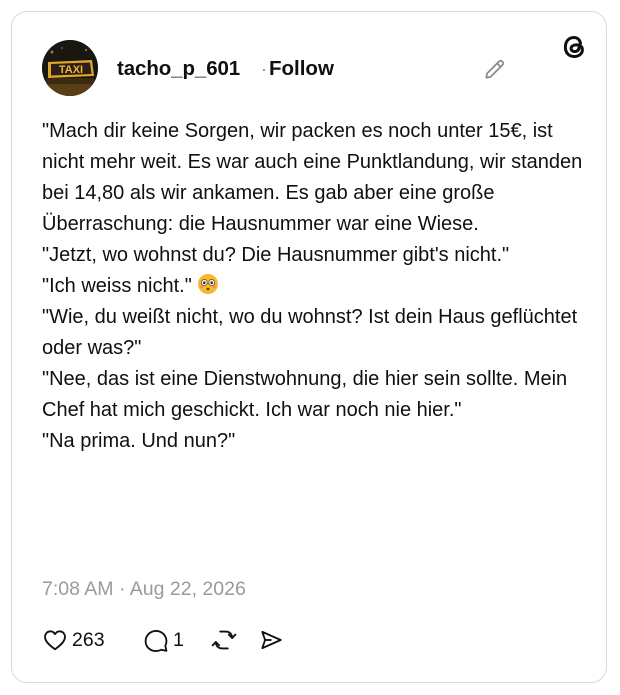 The image size is (620, 695). Describe the element at coordinates (144, 589) in the screenshot. I see `post-timestamp: 7:08 AM · Aug 22, 2026` at that location.